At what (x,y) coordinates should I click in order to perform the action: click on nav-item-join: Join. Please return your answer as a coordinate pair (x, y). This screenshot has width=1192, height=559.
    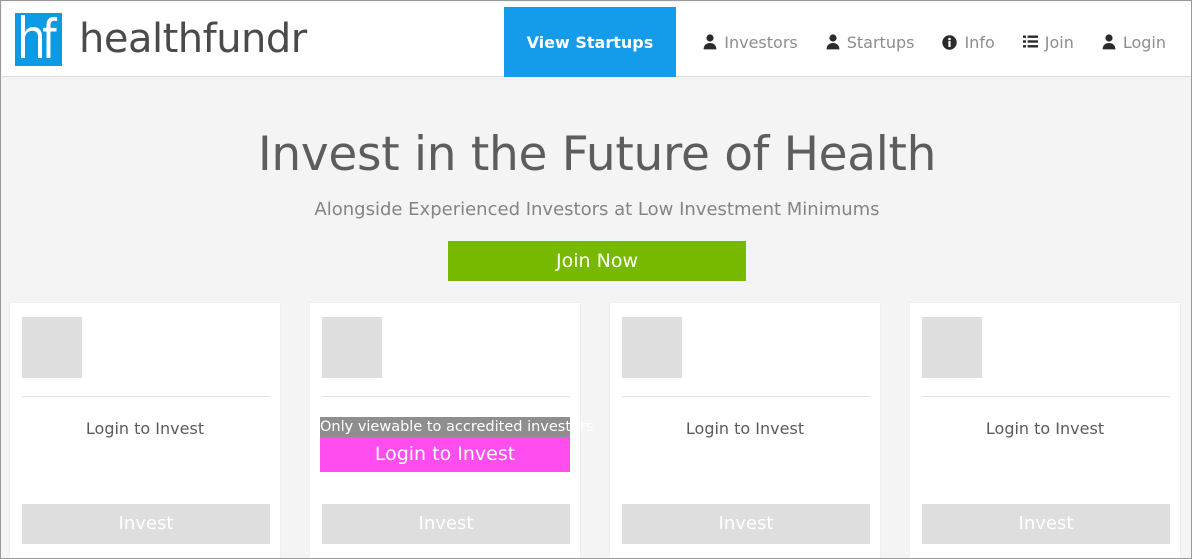
    Looking at the image, I should click on (1048, 42).